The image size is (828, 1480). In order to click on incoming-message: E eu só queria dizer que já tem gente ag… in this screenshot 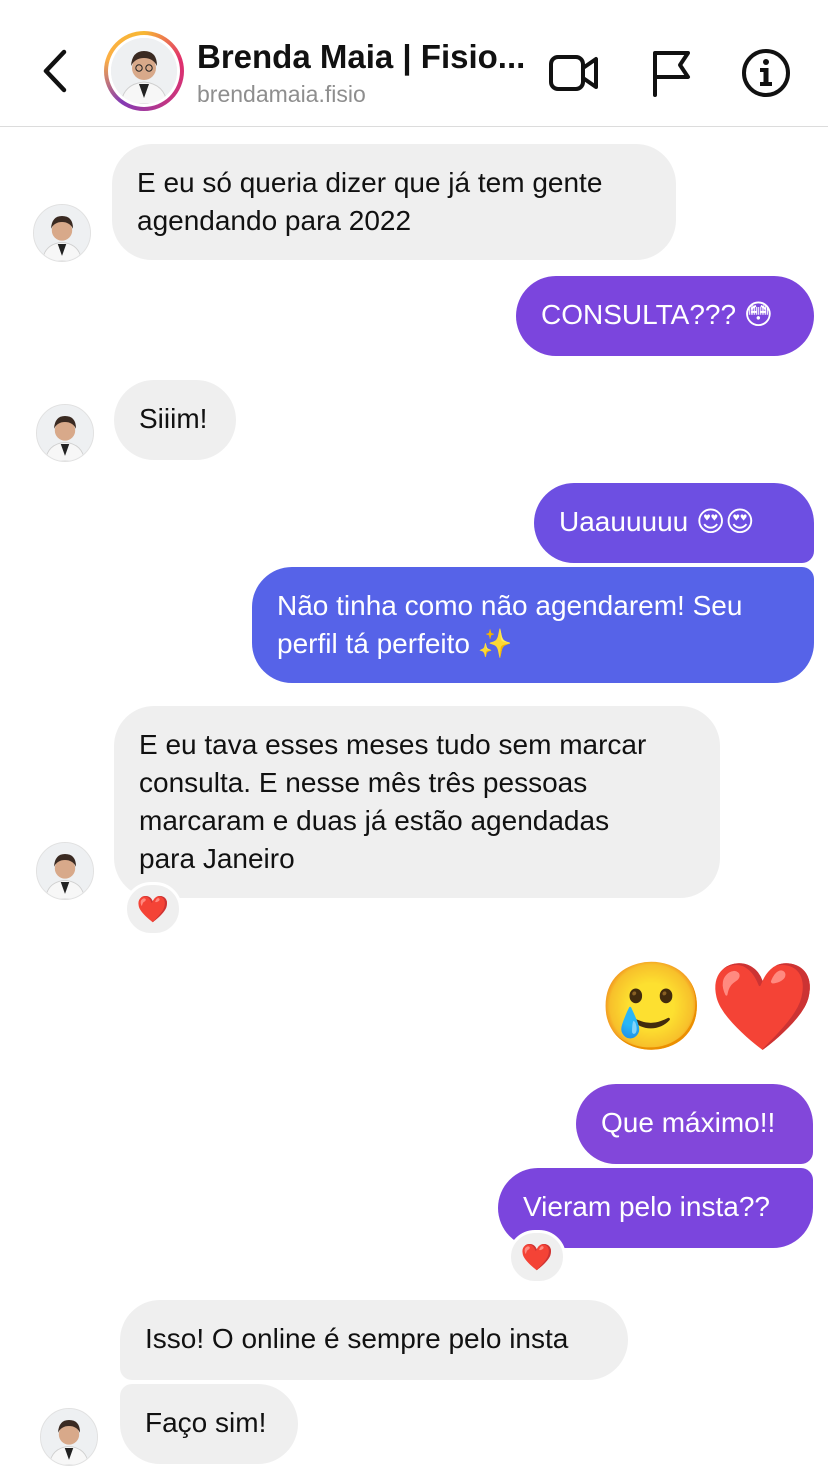, I will do `click(394, 202)`.